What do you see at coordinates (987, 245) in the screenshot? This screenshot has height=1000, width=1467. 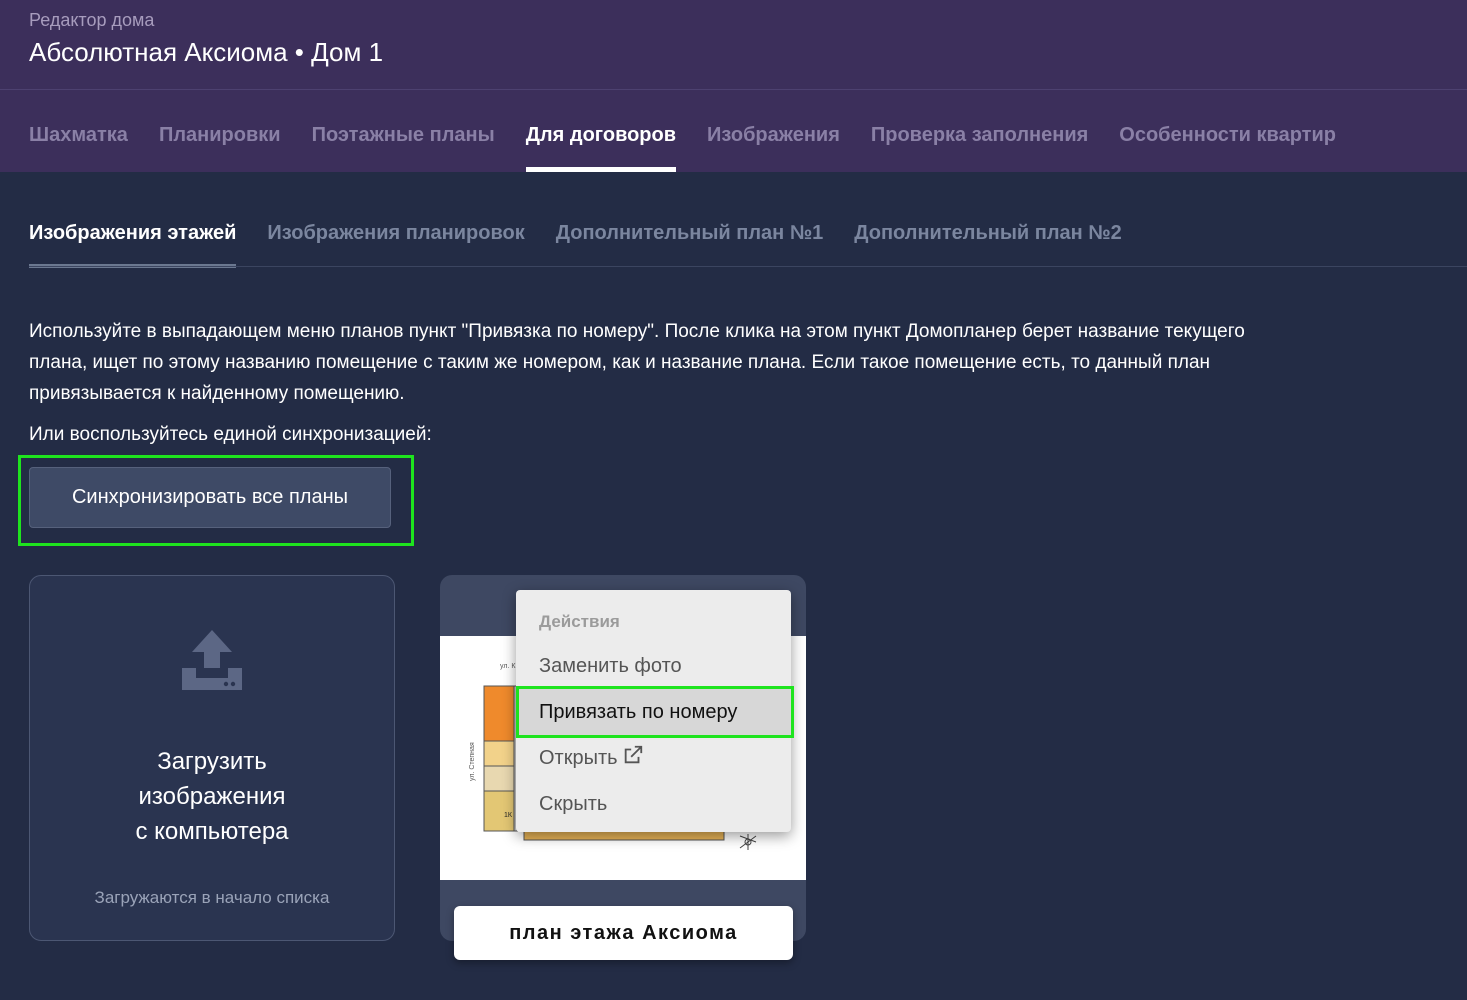 I see `subtab-extra-plan-2: Дополнительный план №2` at bounding box center [987, 245].